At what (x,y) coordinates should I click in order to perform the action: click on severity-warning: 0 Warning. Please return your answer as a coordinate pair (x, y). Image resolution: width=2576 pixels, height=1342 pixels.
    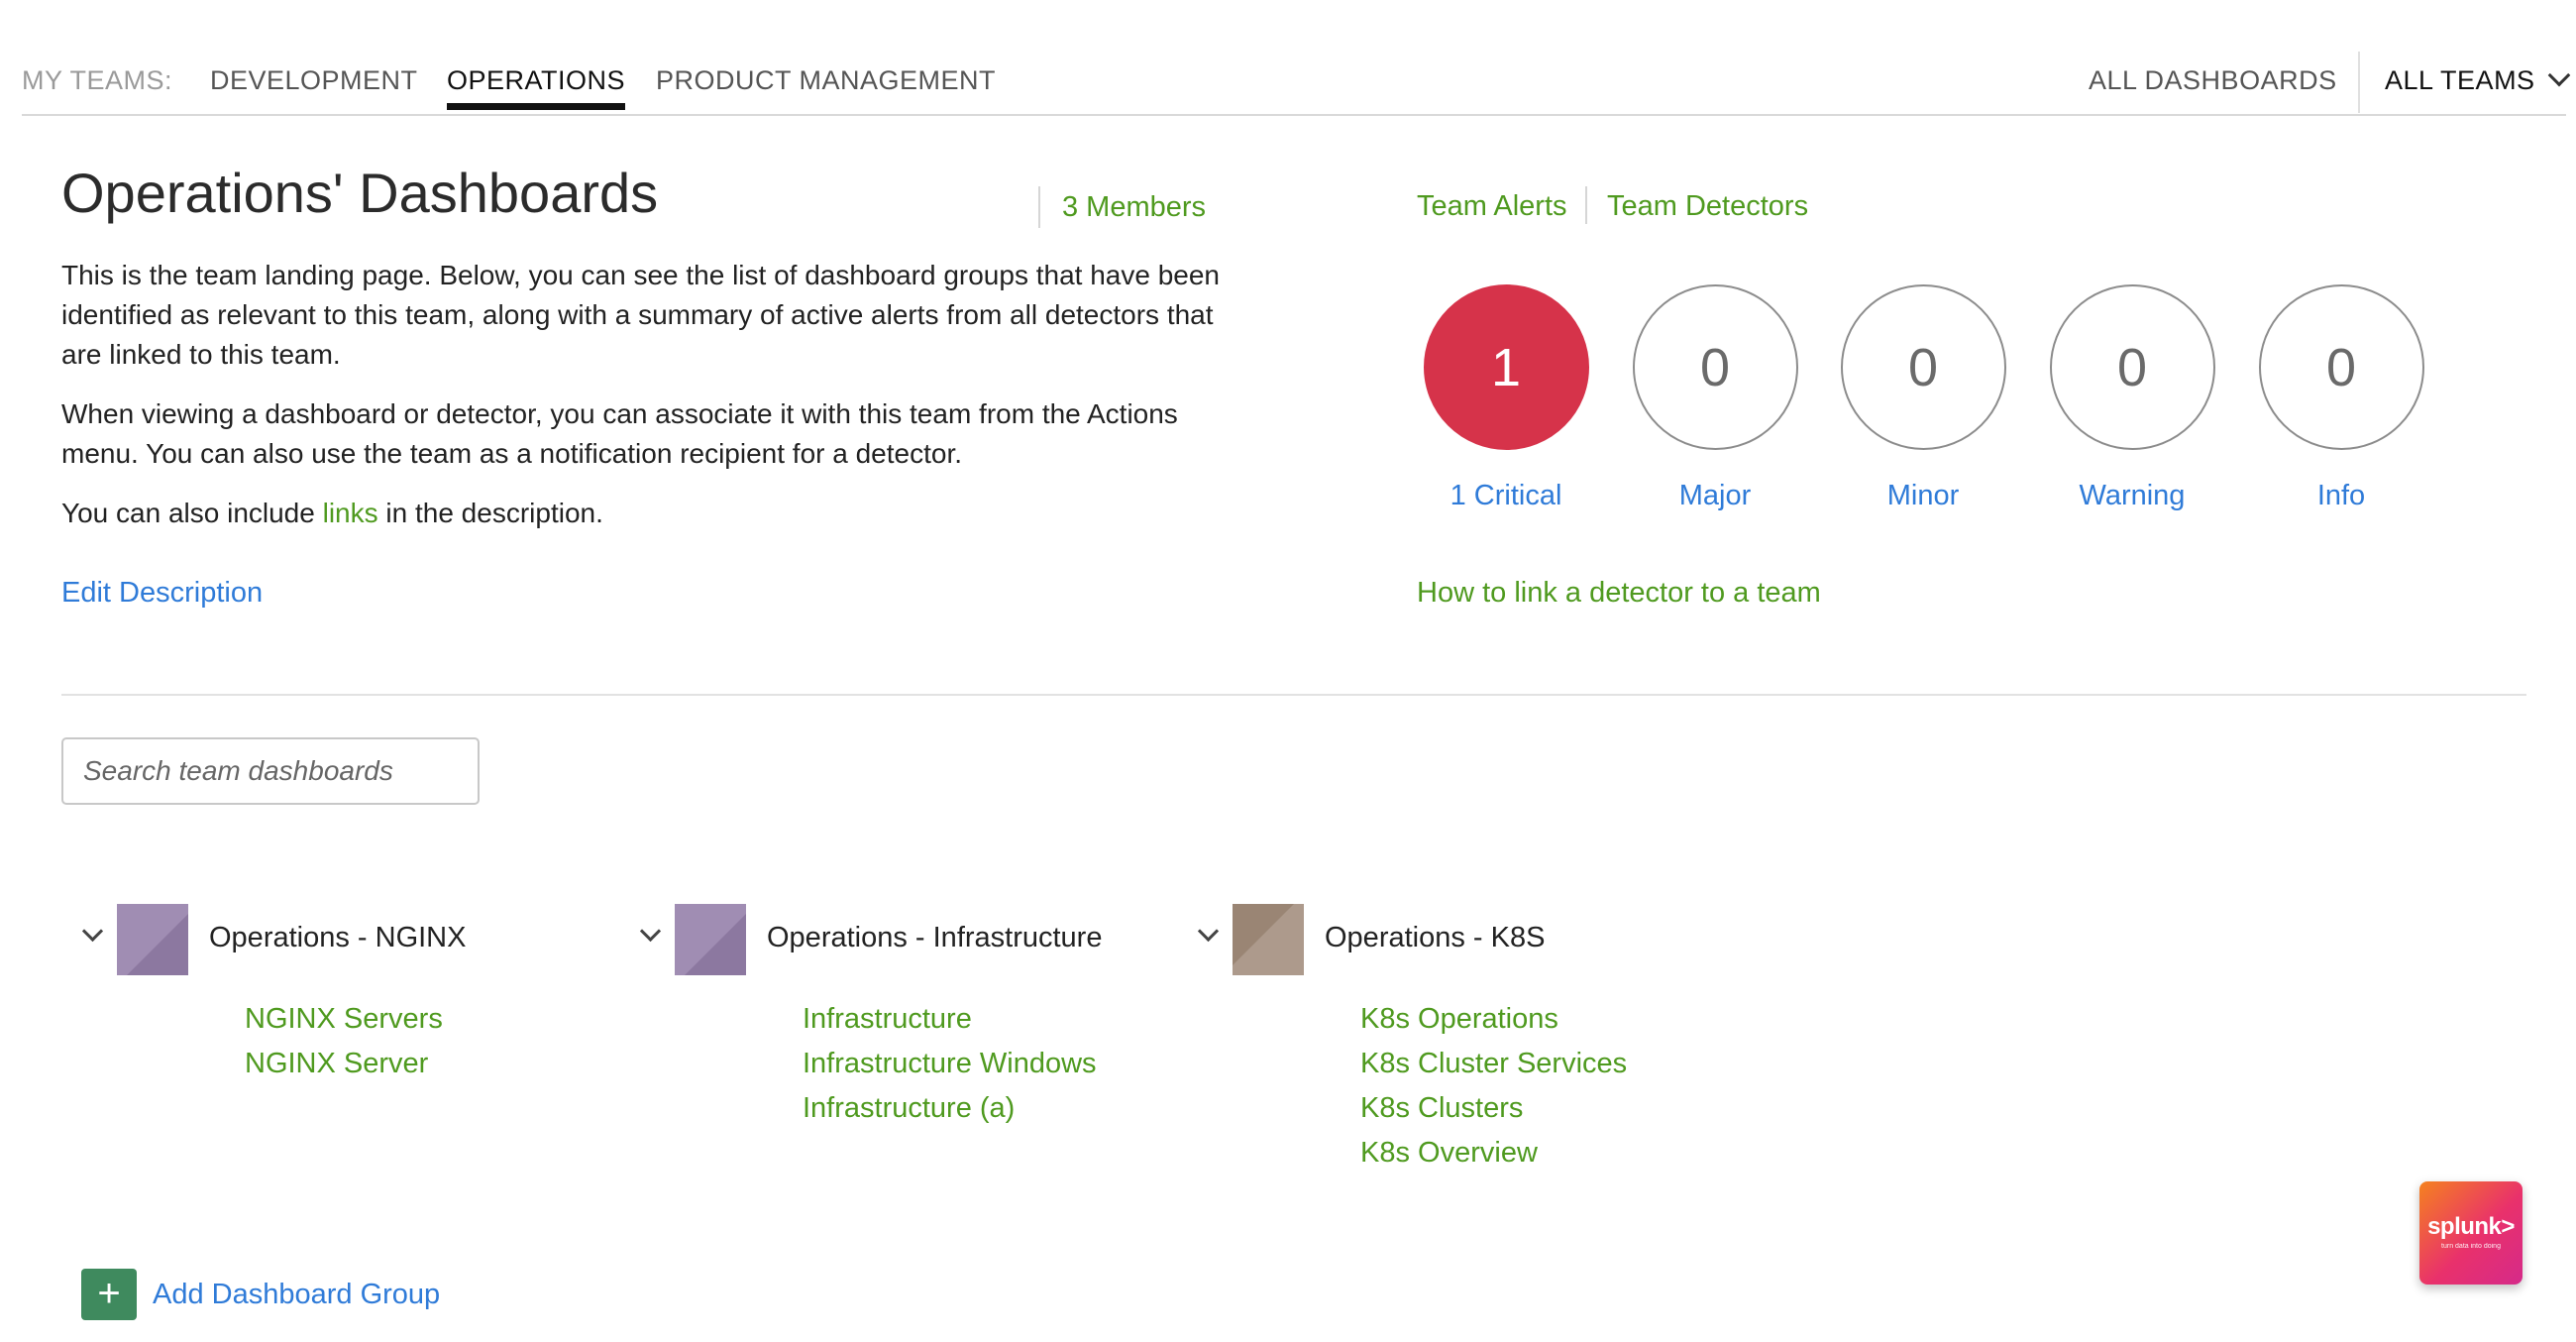
    Looking at the image, I should click on (2132, 398).